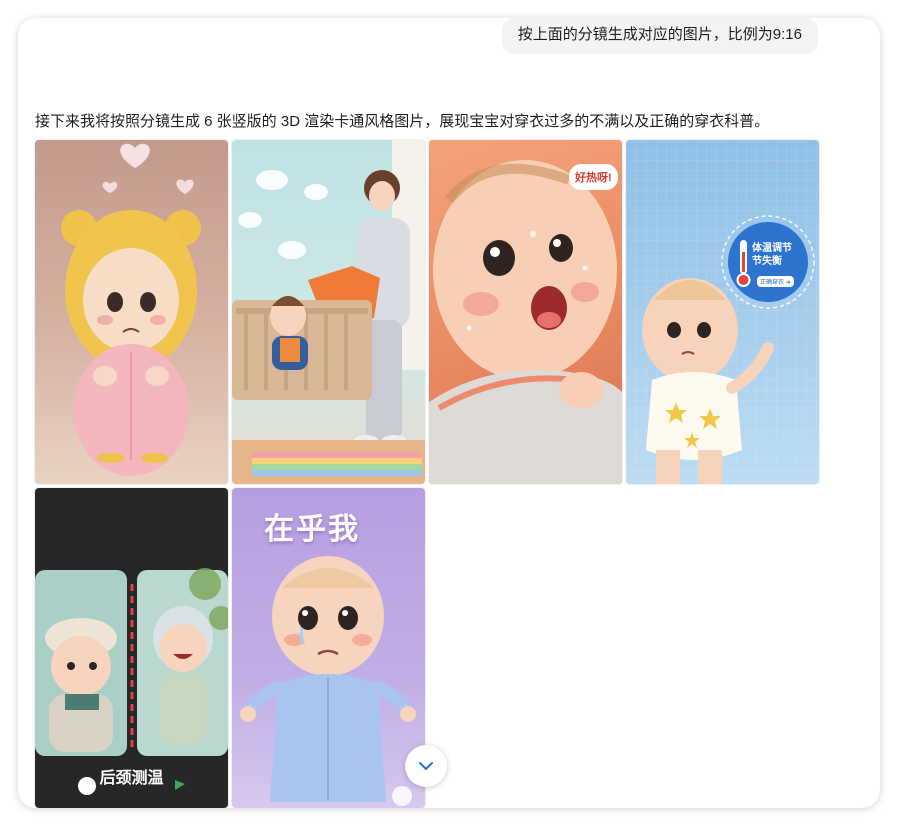 This screenshot has height=827, width=899. I want to click on scroll-down-button, so click(426, 766).